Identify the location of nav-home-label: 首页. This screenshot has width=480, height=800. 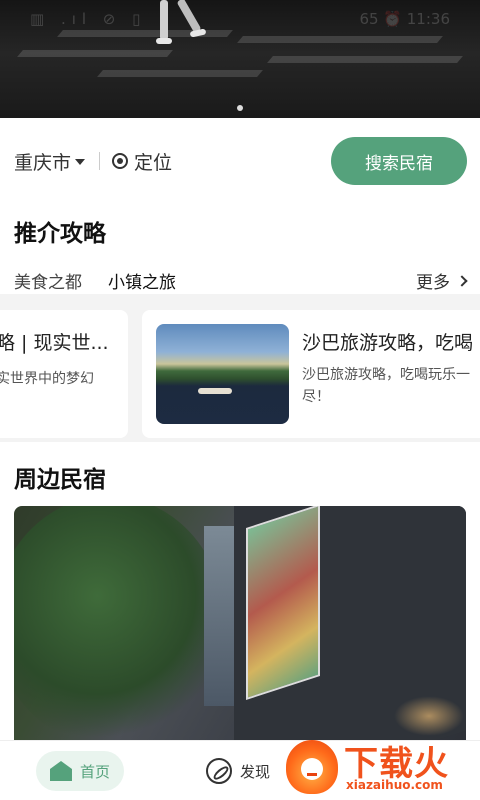
(94, 771).